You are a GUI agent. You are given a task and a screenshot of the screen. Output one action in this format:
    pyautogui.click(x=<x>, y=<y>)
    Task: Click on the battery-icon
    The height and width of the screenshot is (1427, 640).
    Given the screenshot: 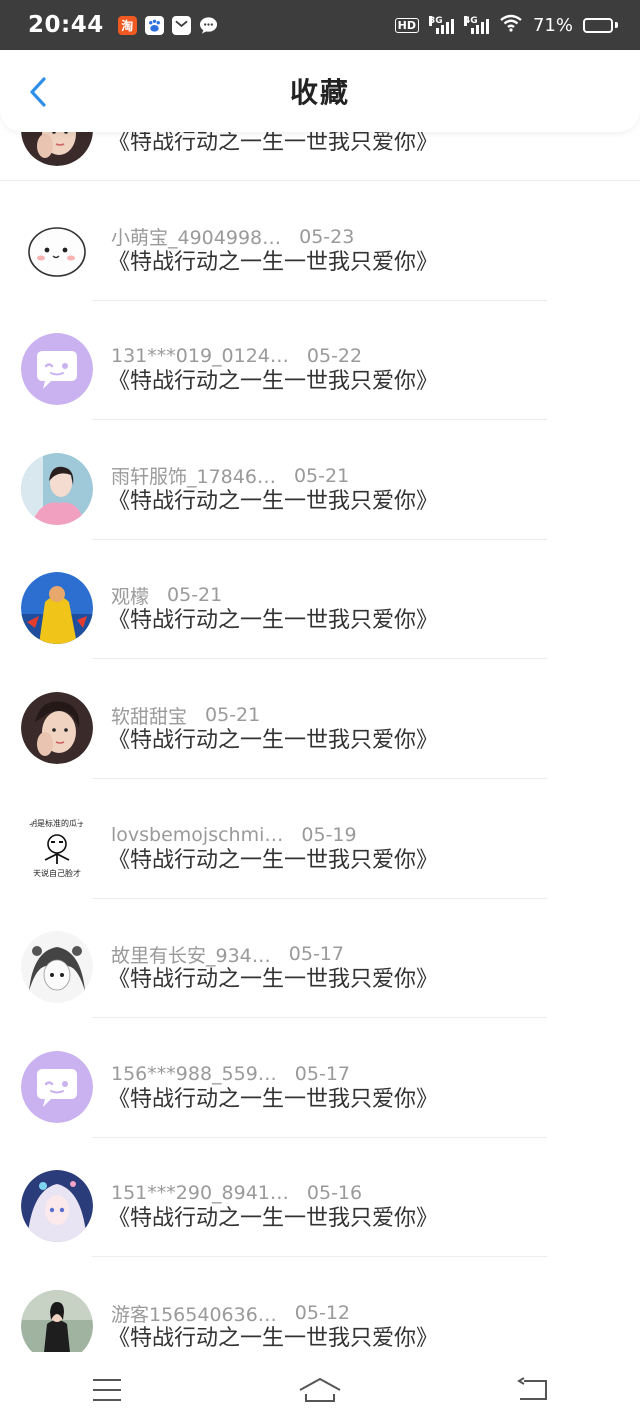 What is the action you would take?
    pyautogui.click(x=600, y=25)
    